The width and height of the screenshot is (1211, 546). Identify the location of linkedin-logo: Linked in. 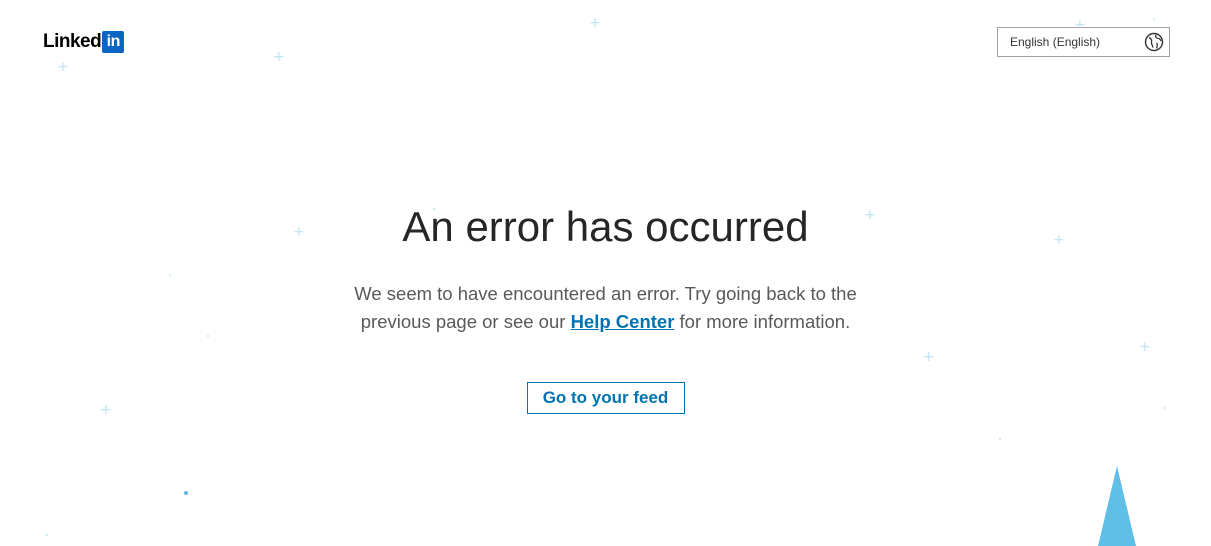
(84, 41).